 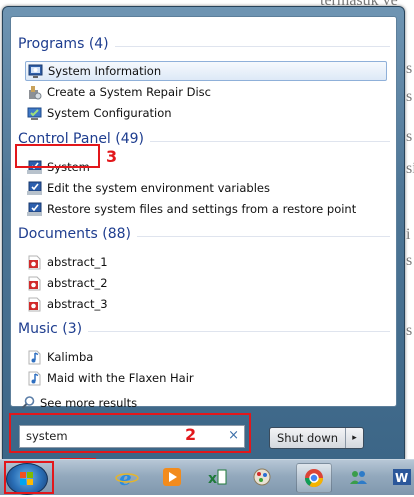 I want to click on result-maid-flaxen-hair: Maid with the Flaxen Hair, so click(x=110, y=378).